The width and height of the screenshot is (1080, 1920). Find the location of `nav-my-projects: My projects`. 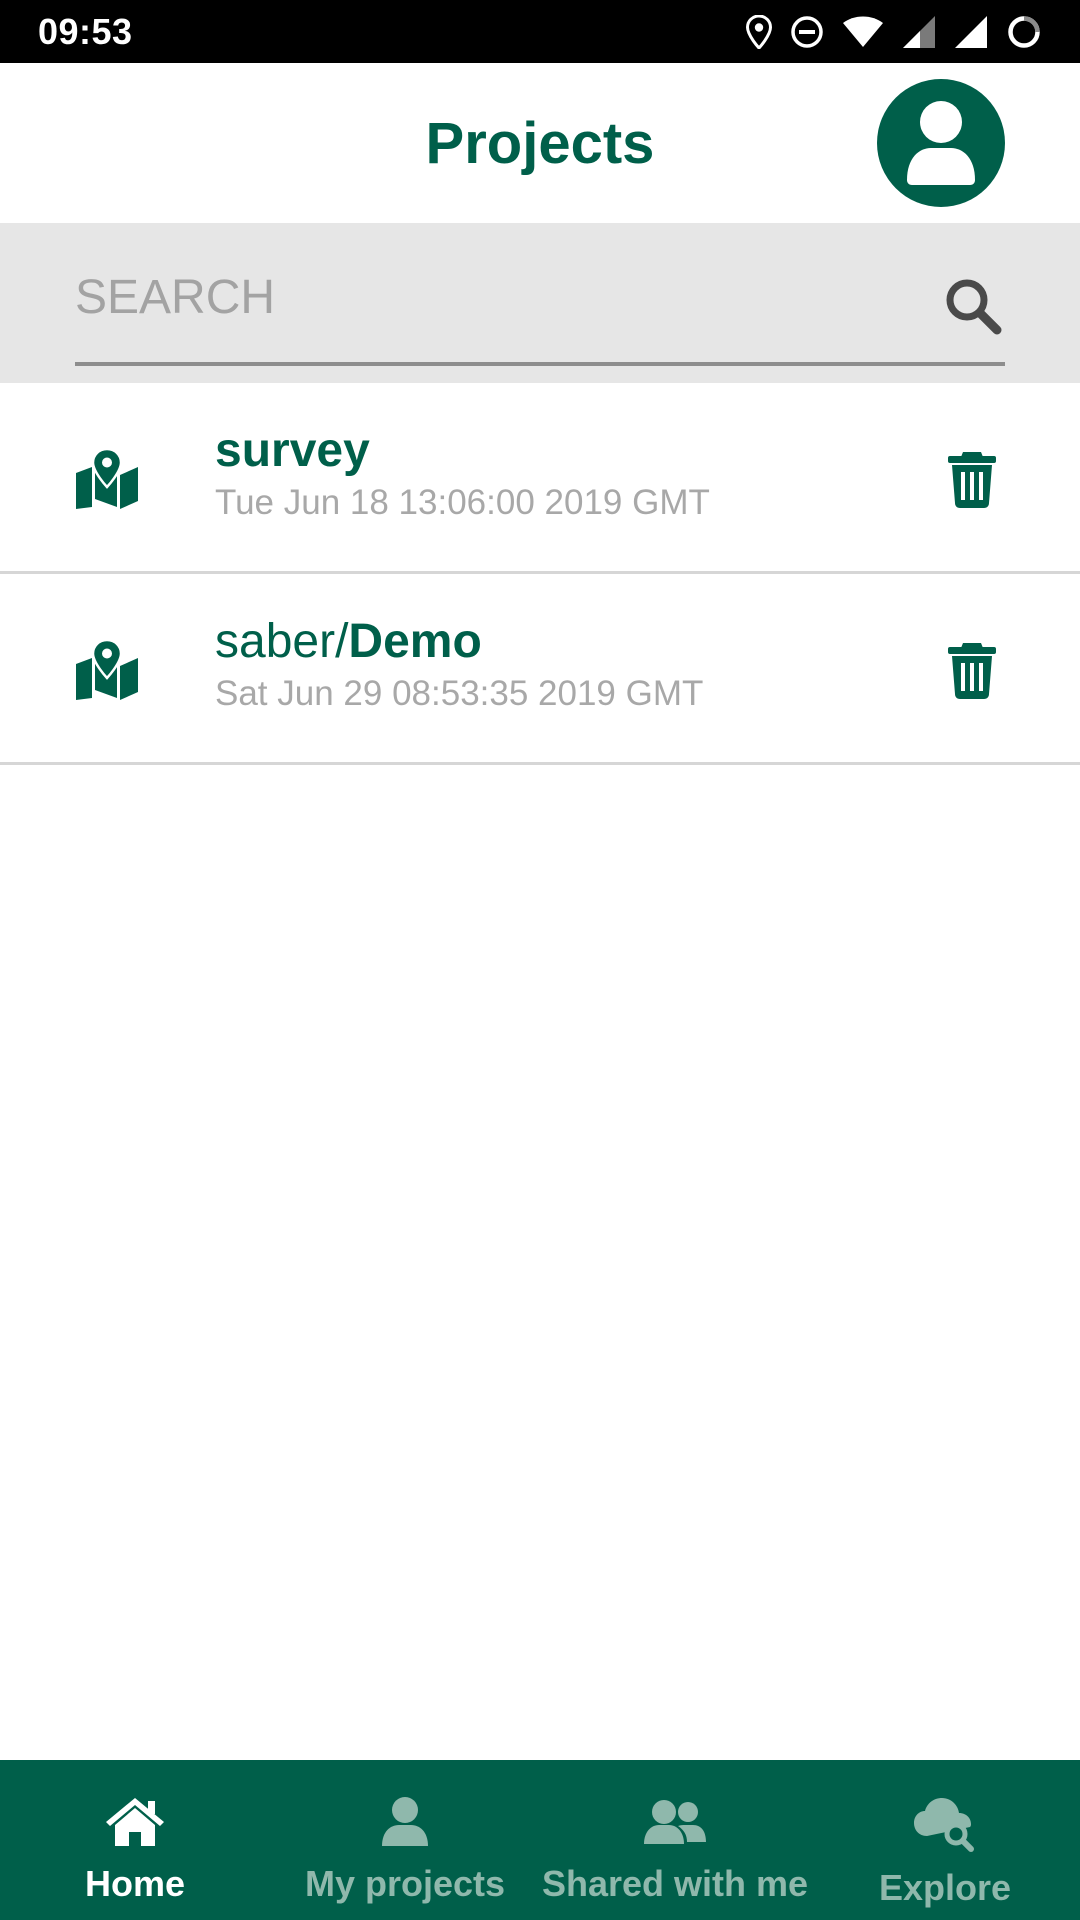

nav-my-projects: My projects is located at coordinates (405, 1840).